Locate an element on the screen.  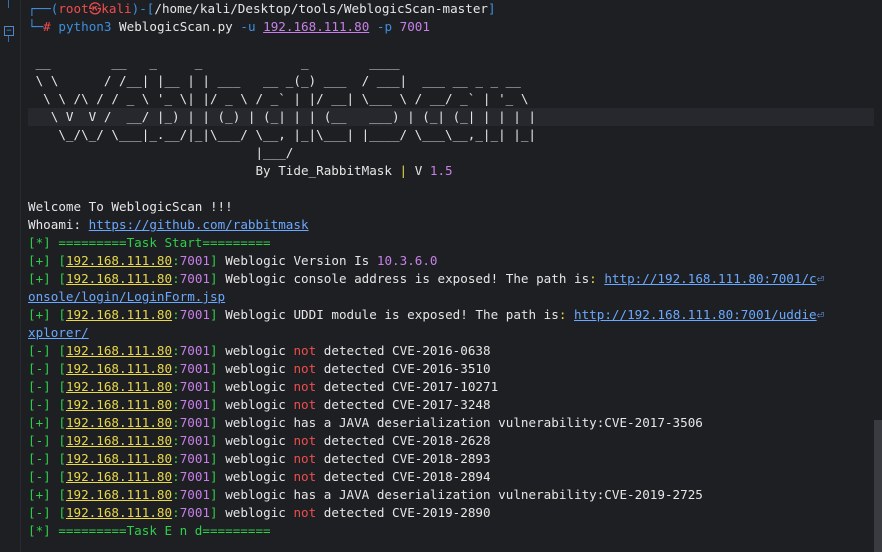
banner-line: |___/ is located at coordinates (161, 152).